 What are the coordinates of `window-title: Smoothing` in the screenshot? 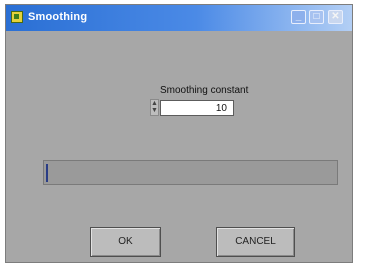 It's located at (58, 17).